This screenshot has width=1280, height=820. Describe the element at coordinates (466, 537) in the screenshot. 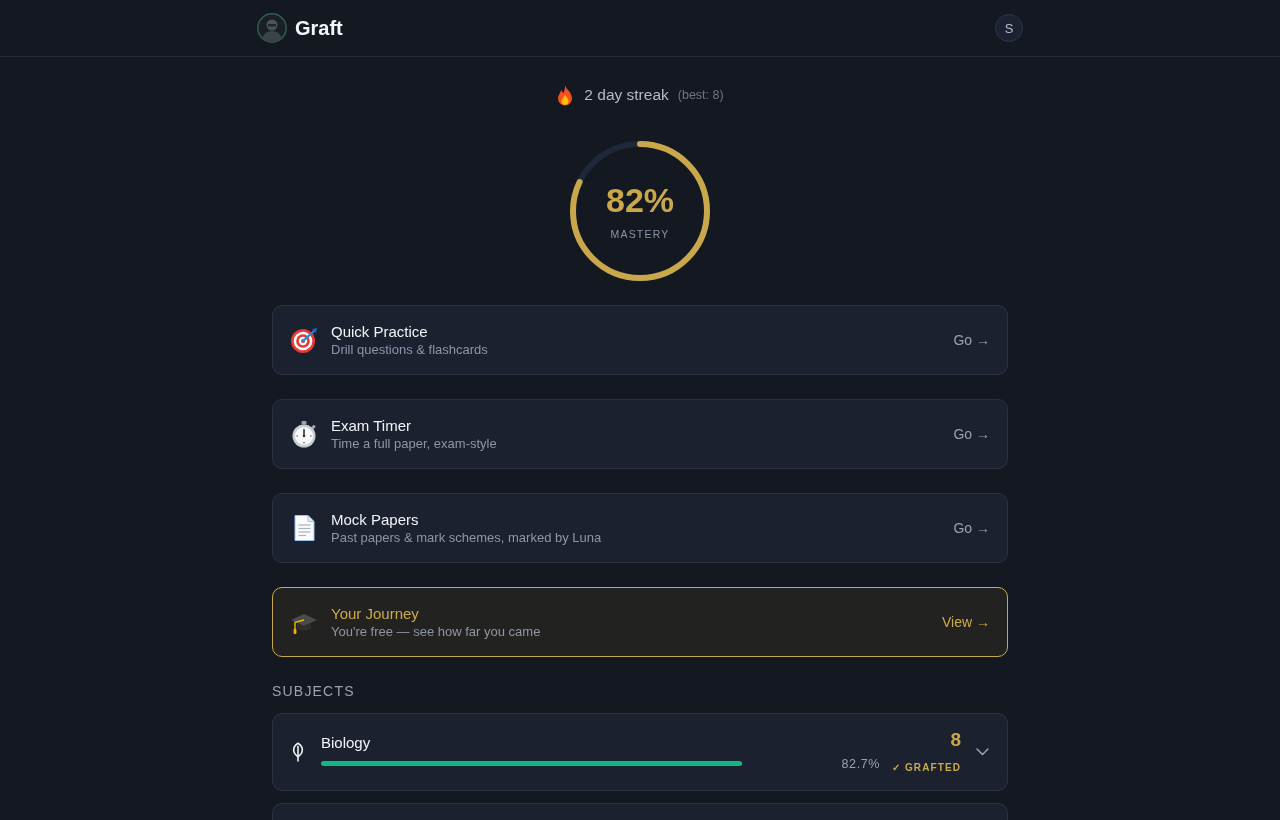

I see `card-subtitle: Past papers & mark schemes, marked by Luna` at that location.